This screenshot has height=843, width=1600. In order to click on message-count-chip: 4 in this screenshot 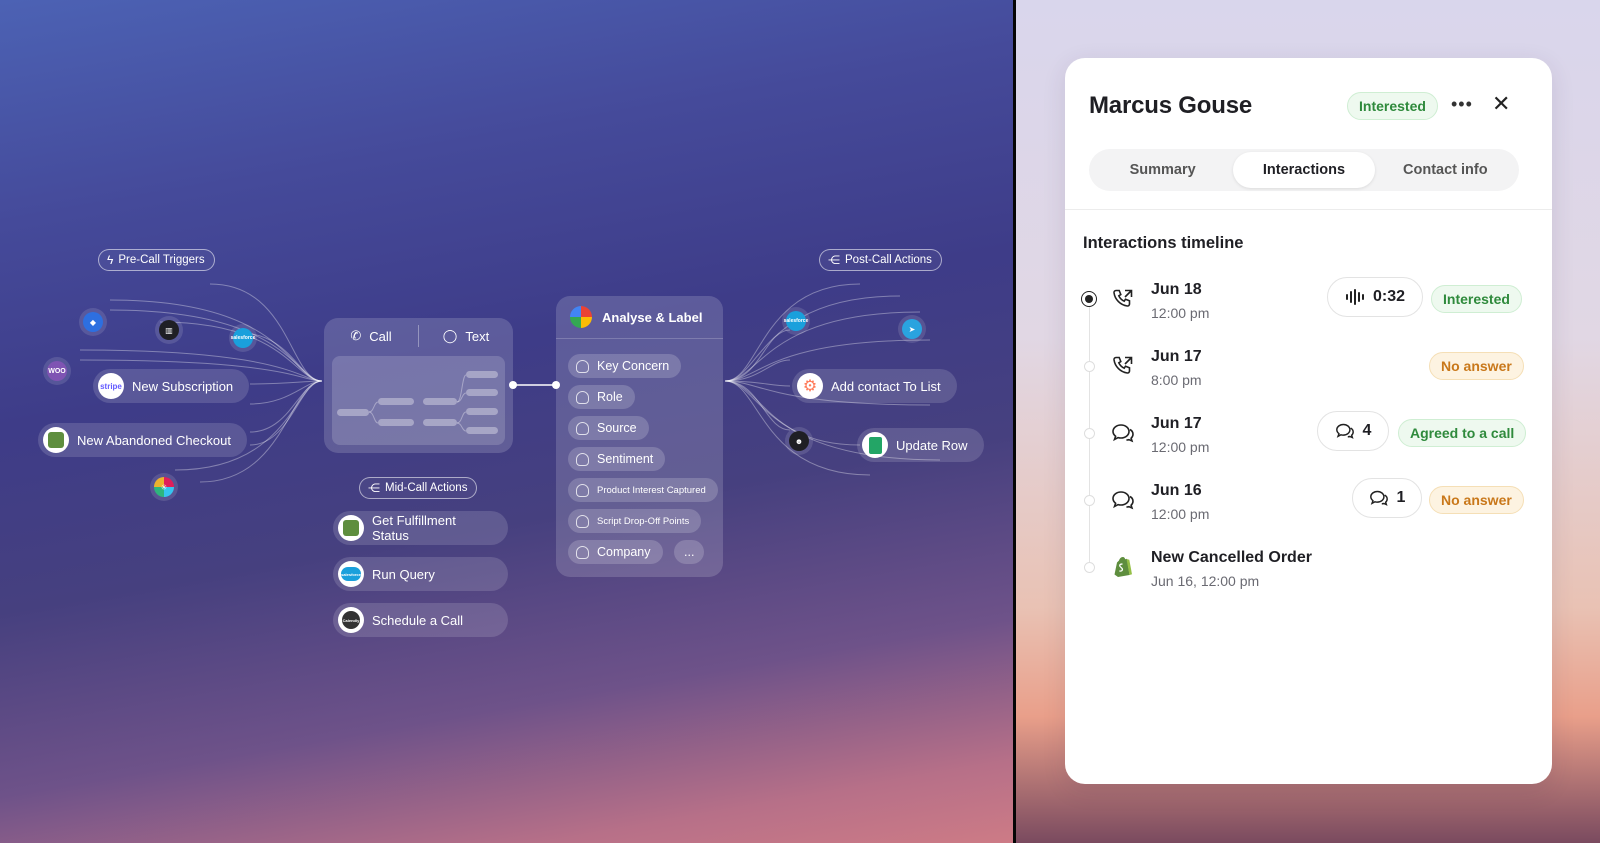, I will do `click(1353, 431)`.